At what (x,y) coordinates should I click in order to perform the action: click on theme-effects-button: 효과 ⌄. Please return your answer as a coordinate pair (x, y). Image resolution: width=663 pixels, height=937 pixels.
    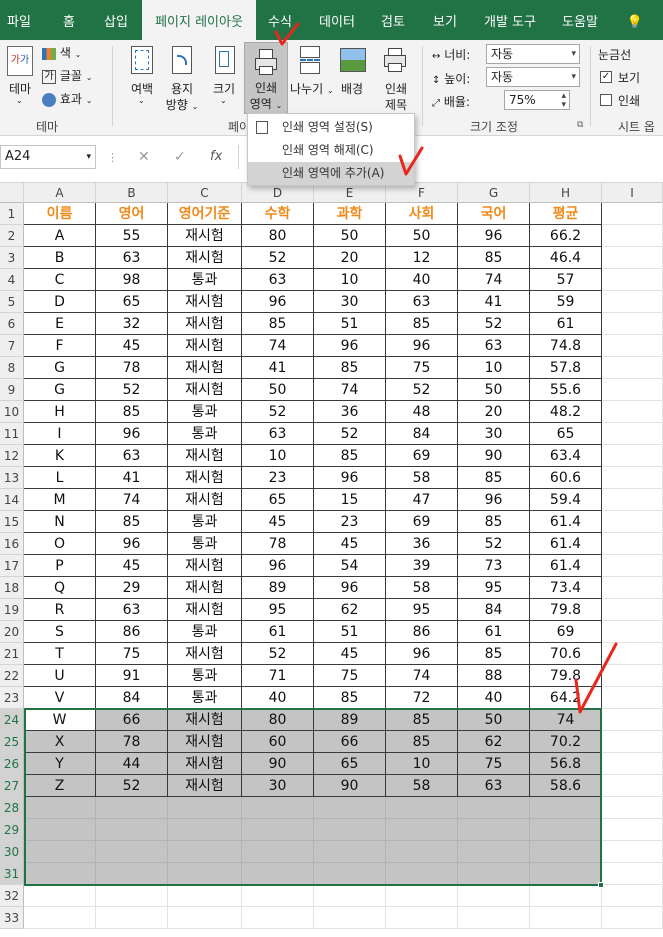
    Looking at the image, I should click on (67, 98).